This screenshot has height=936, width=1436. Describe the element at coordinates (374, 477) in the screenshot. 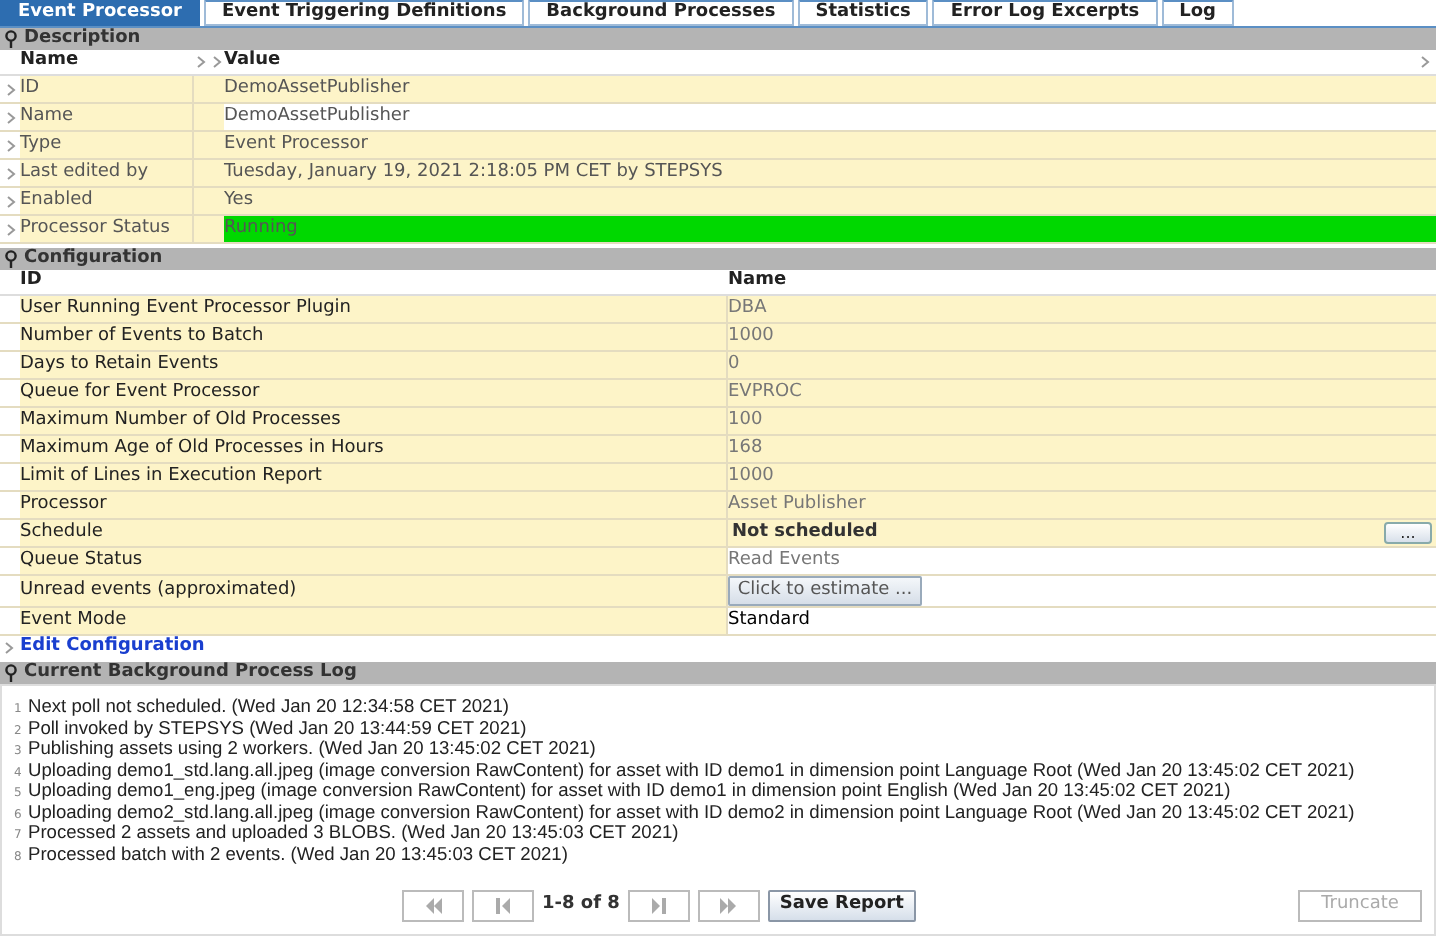

I see `table-cell: Limit of Lines in Execution Report` at that location.